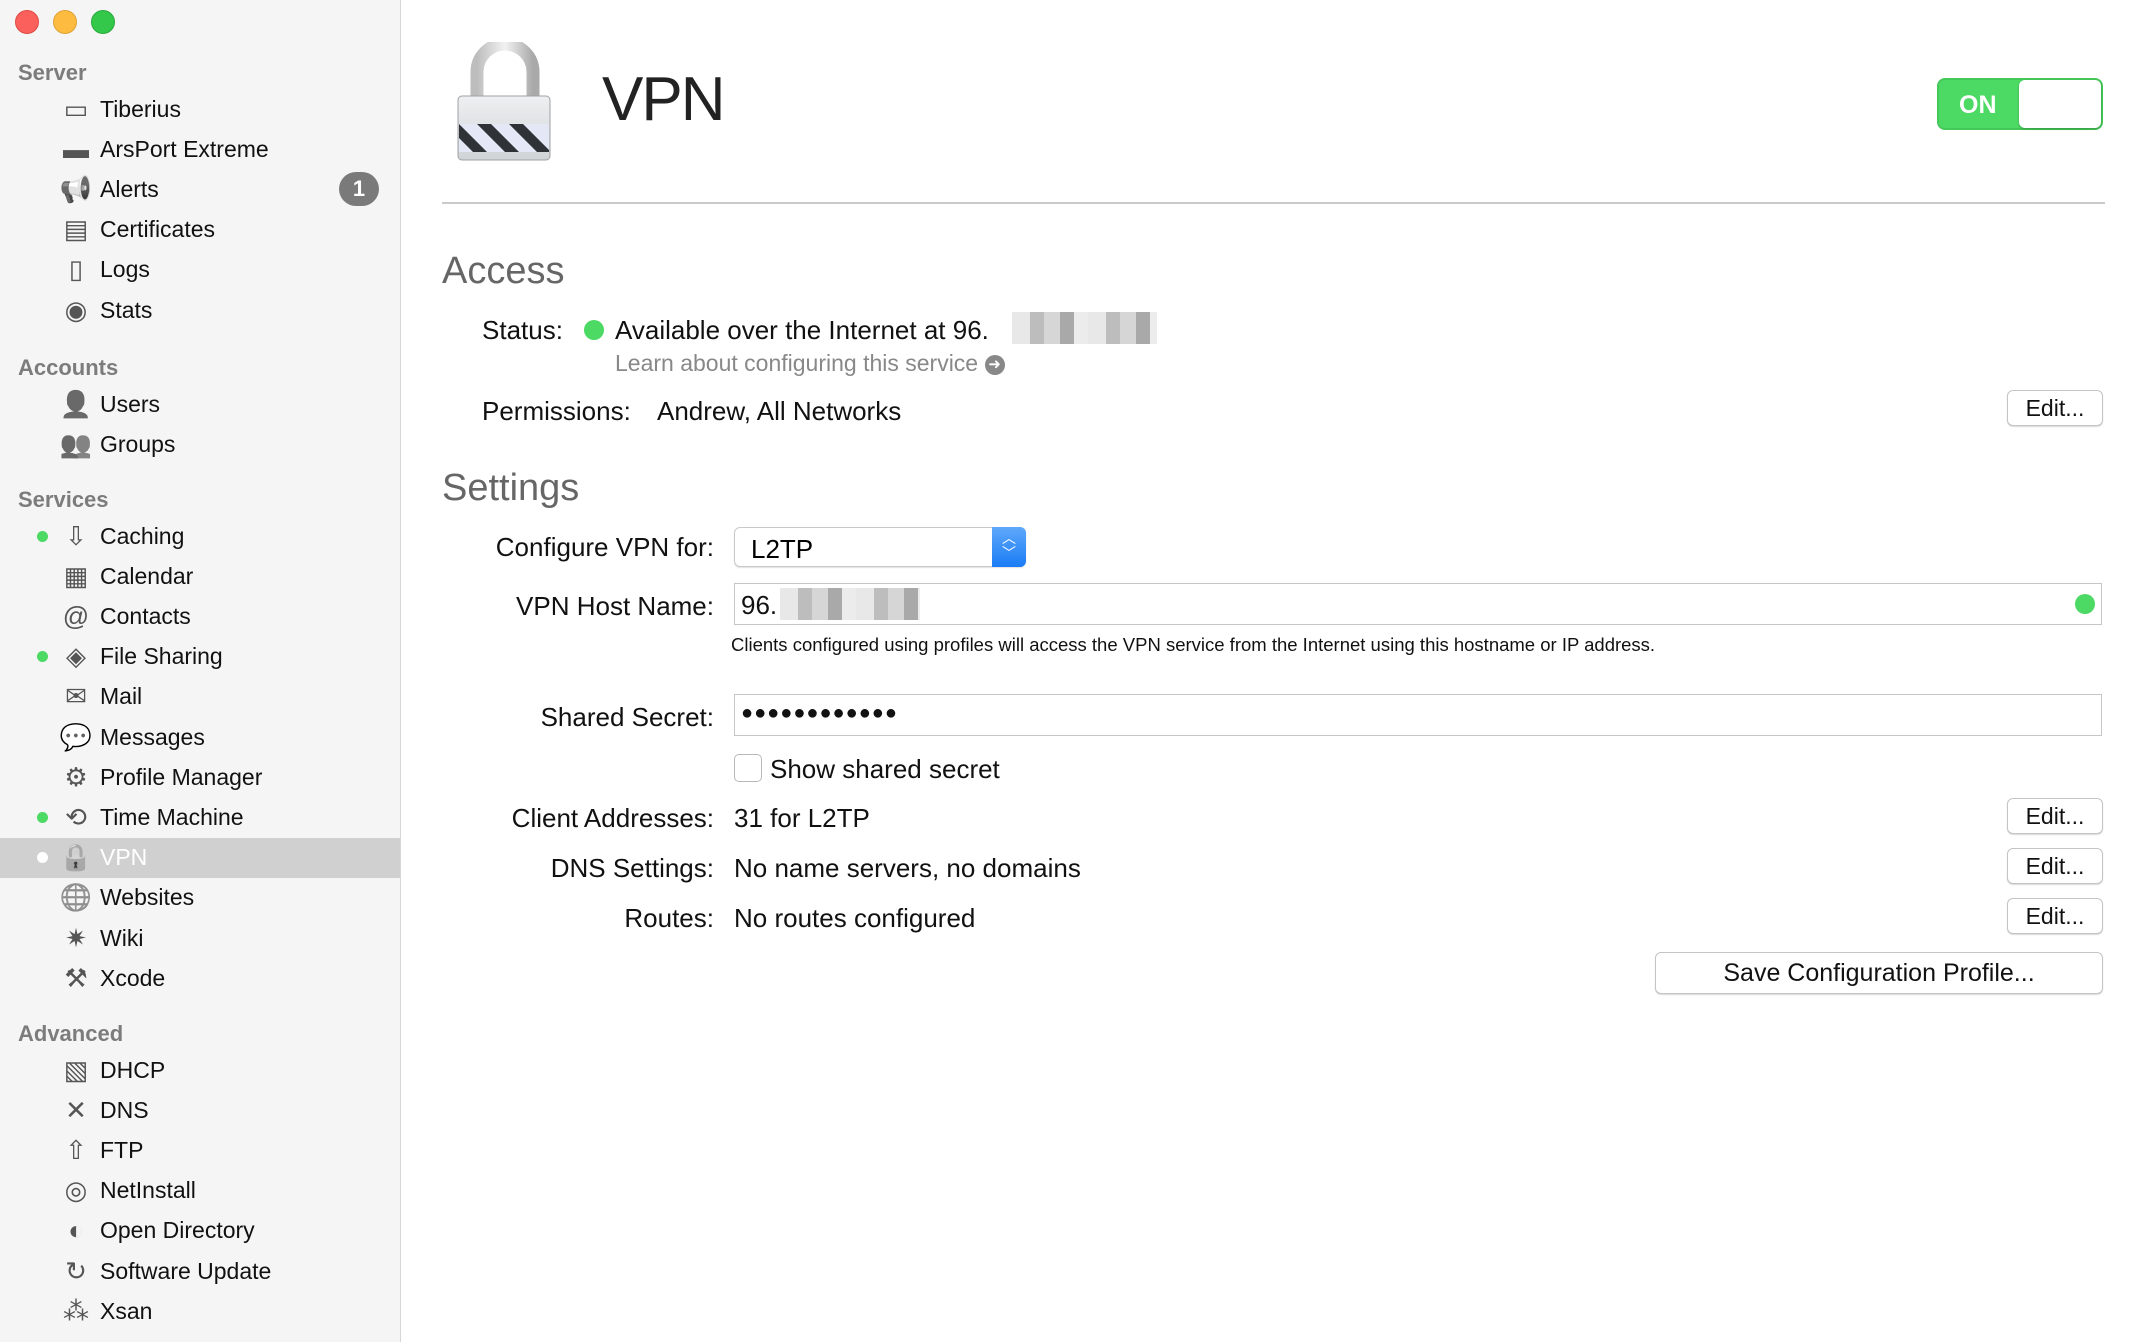 Image resolution: width=2132 pixels, height=1342 pixels. Describe the element at coordinates (2060, 104) in the screenshot. I see `toggle-knob` at that location.